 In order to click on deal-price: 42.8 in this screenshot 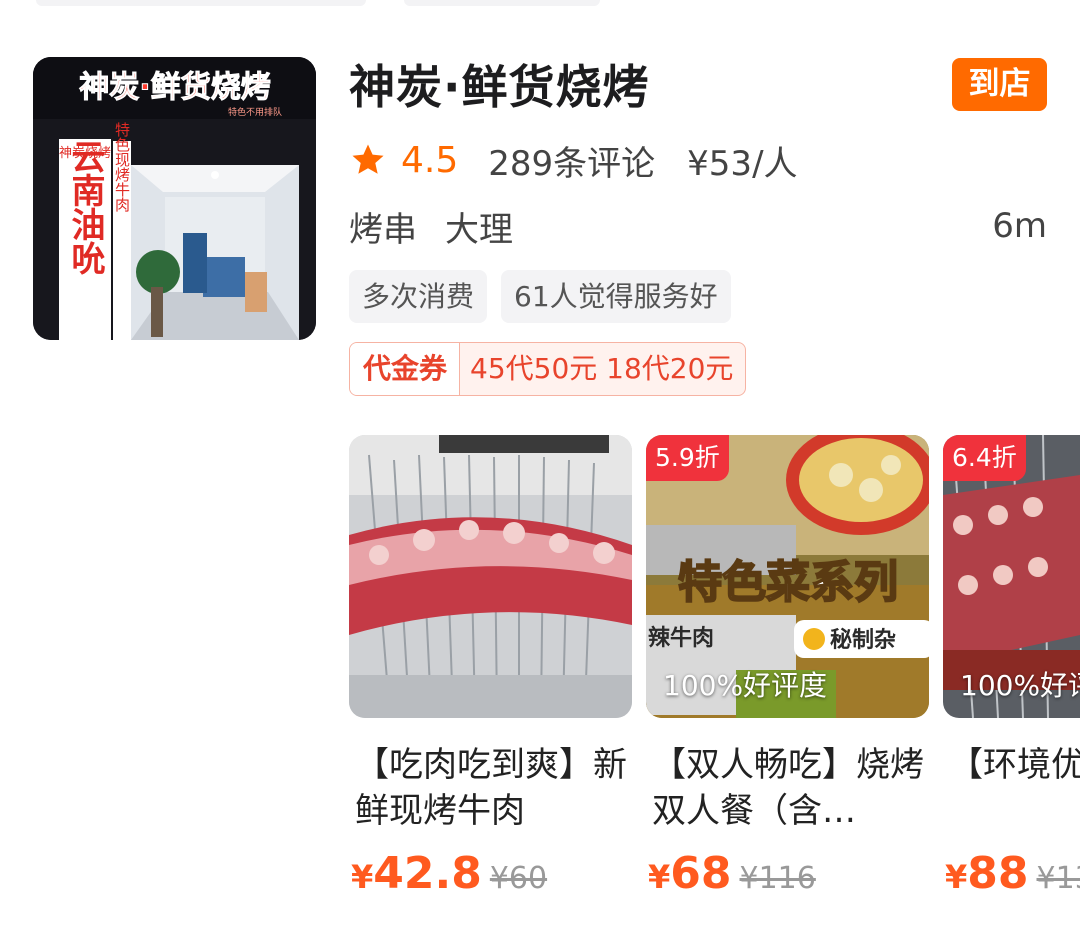, I will do `click(427, 873)`.